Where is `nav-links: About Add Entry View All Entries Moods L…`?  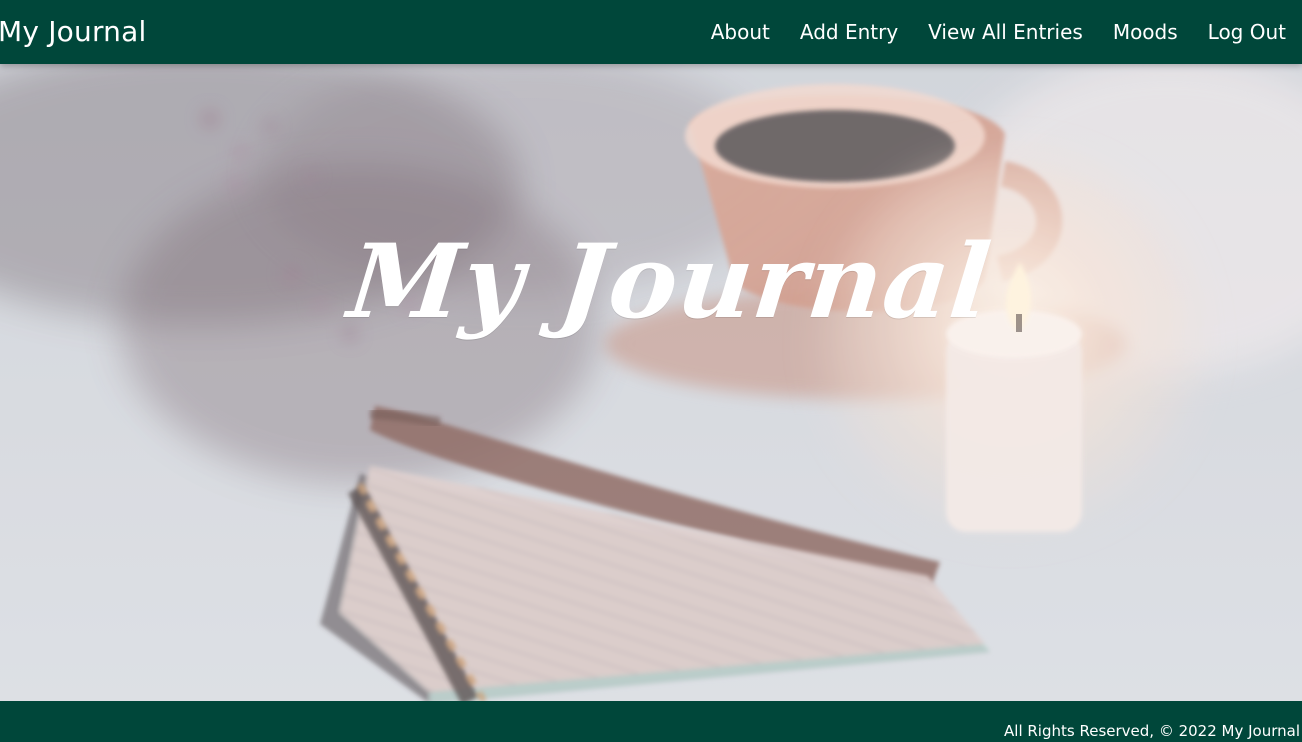 nav-links: About Add Entry View All Entries Moods L… is located at coordinates (998, 32).